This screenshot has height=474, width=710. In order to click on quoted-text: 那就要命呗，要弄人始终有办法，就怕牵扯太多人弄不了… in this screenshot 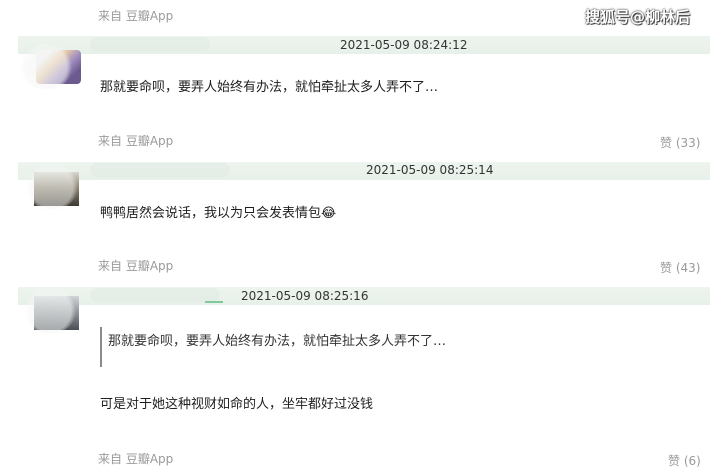, I will do `click(277, 341)`.